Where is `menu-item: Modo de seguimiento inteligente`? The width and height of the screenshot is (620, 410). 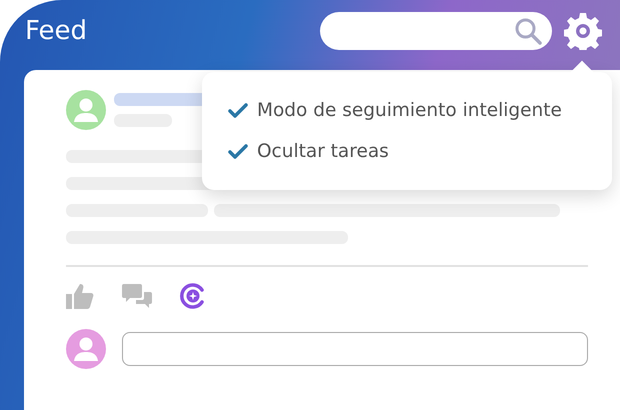 menu-item: Modo de seguimiento inteligente is located at coordinates (420, 110).